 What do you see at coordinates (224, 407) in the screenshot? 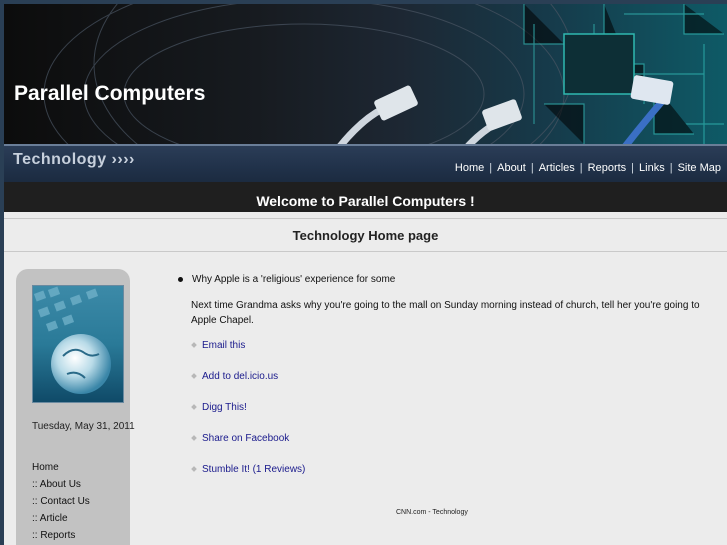
I see `digg-link: Digg This!` at bounding box center [224, 407].